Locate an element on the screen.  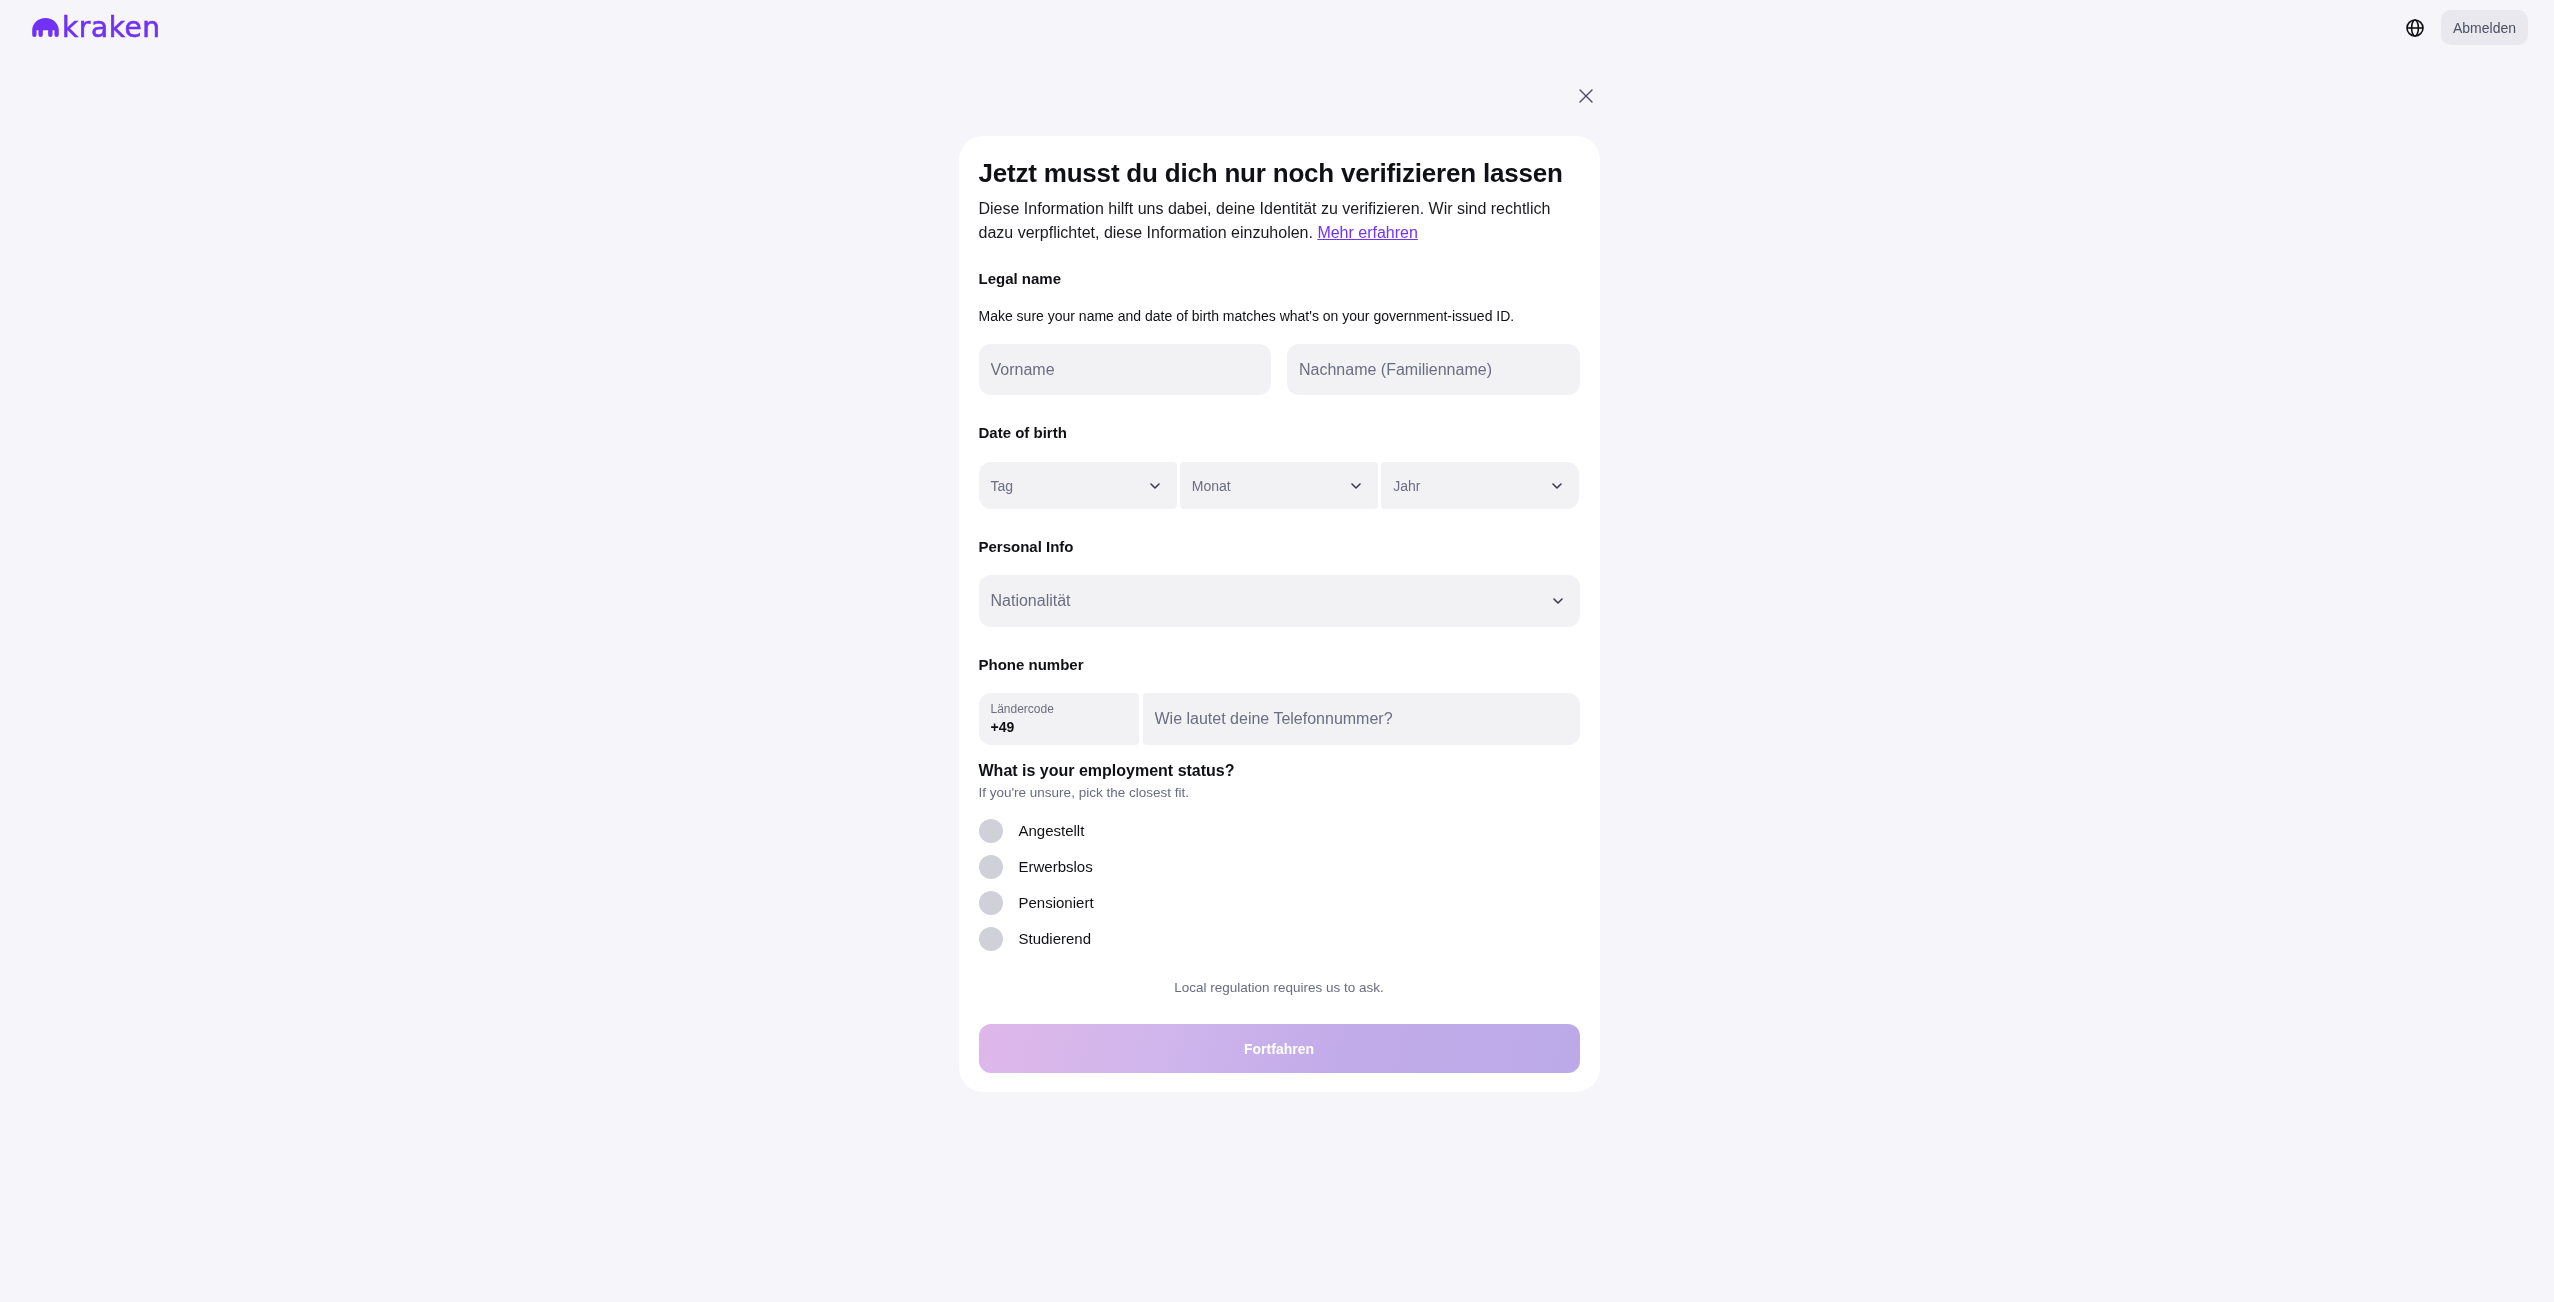
section-heading: Legal name is located at coordinates (1020, 279).